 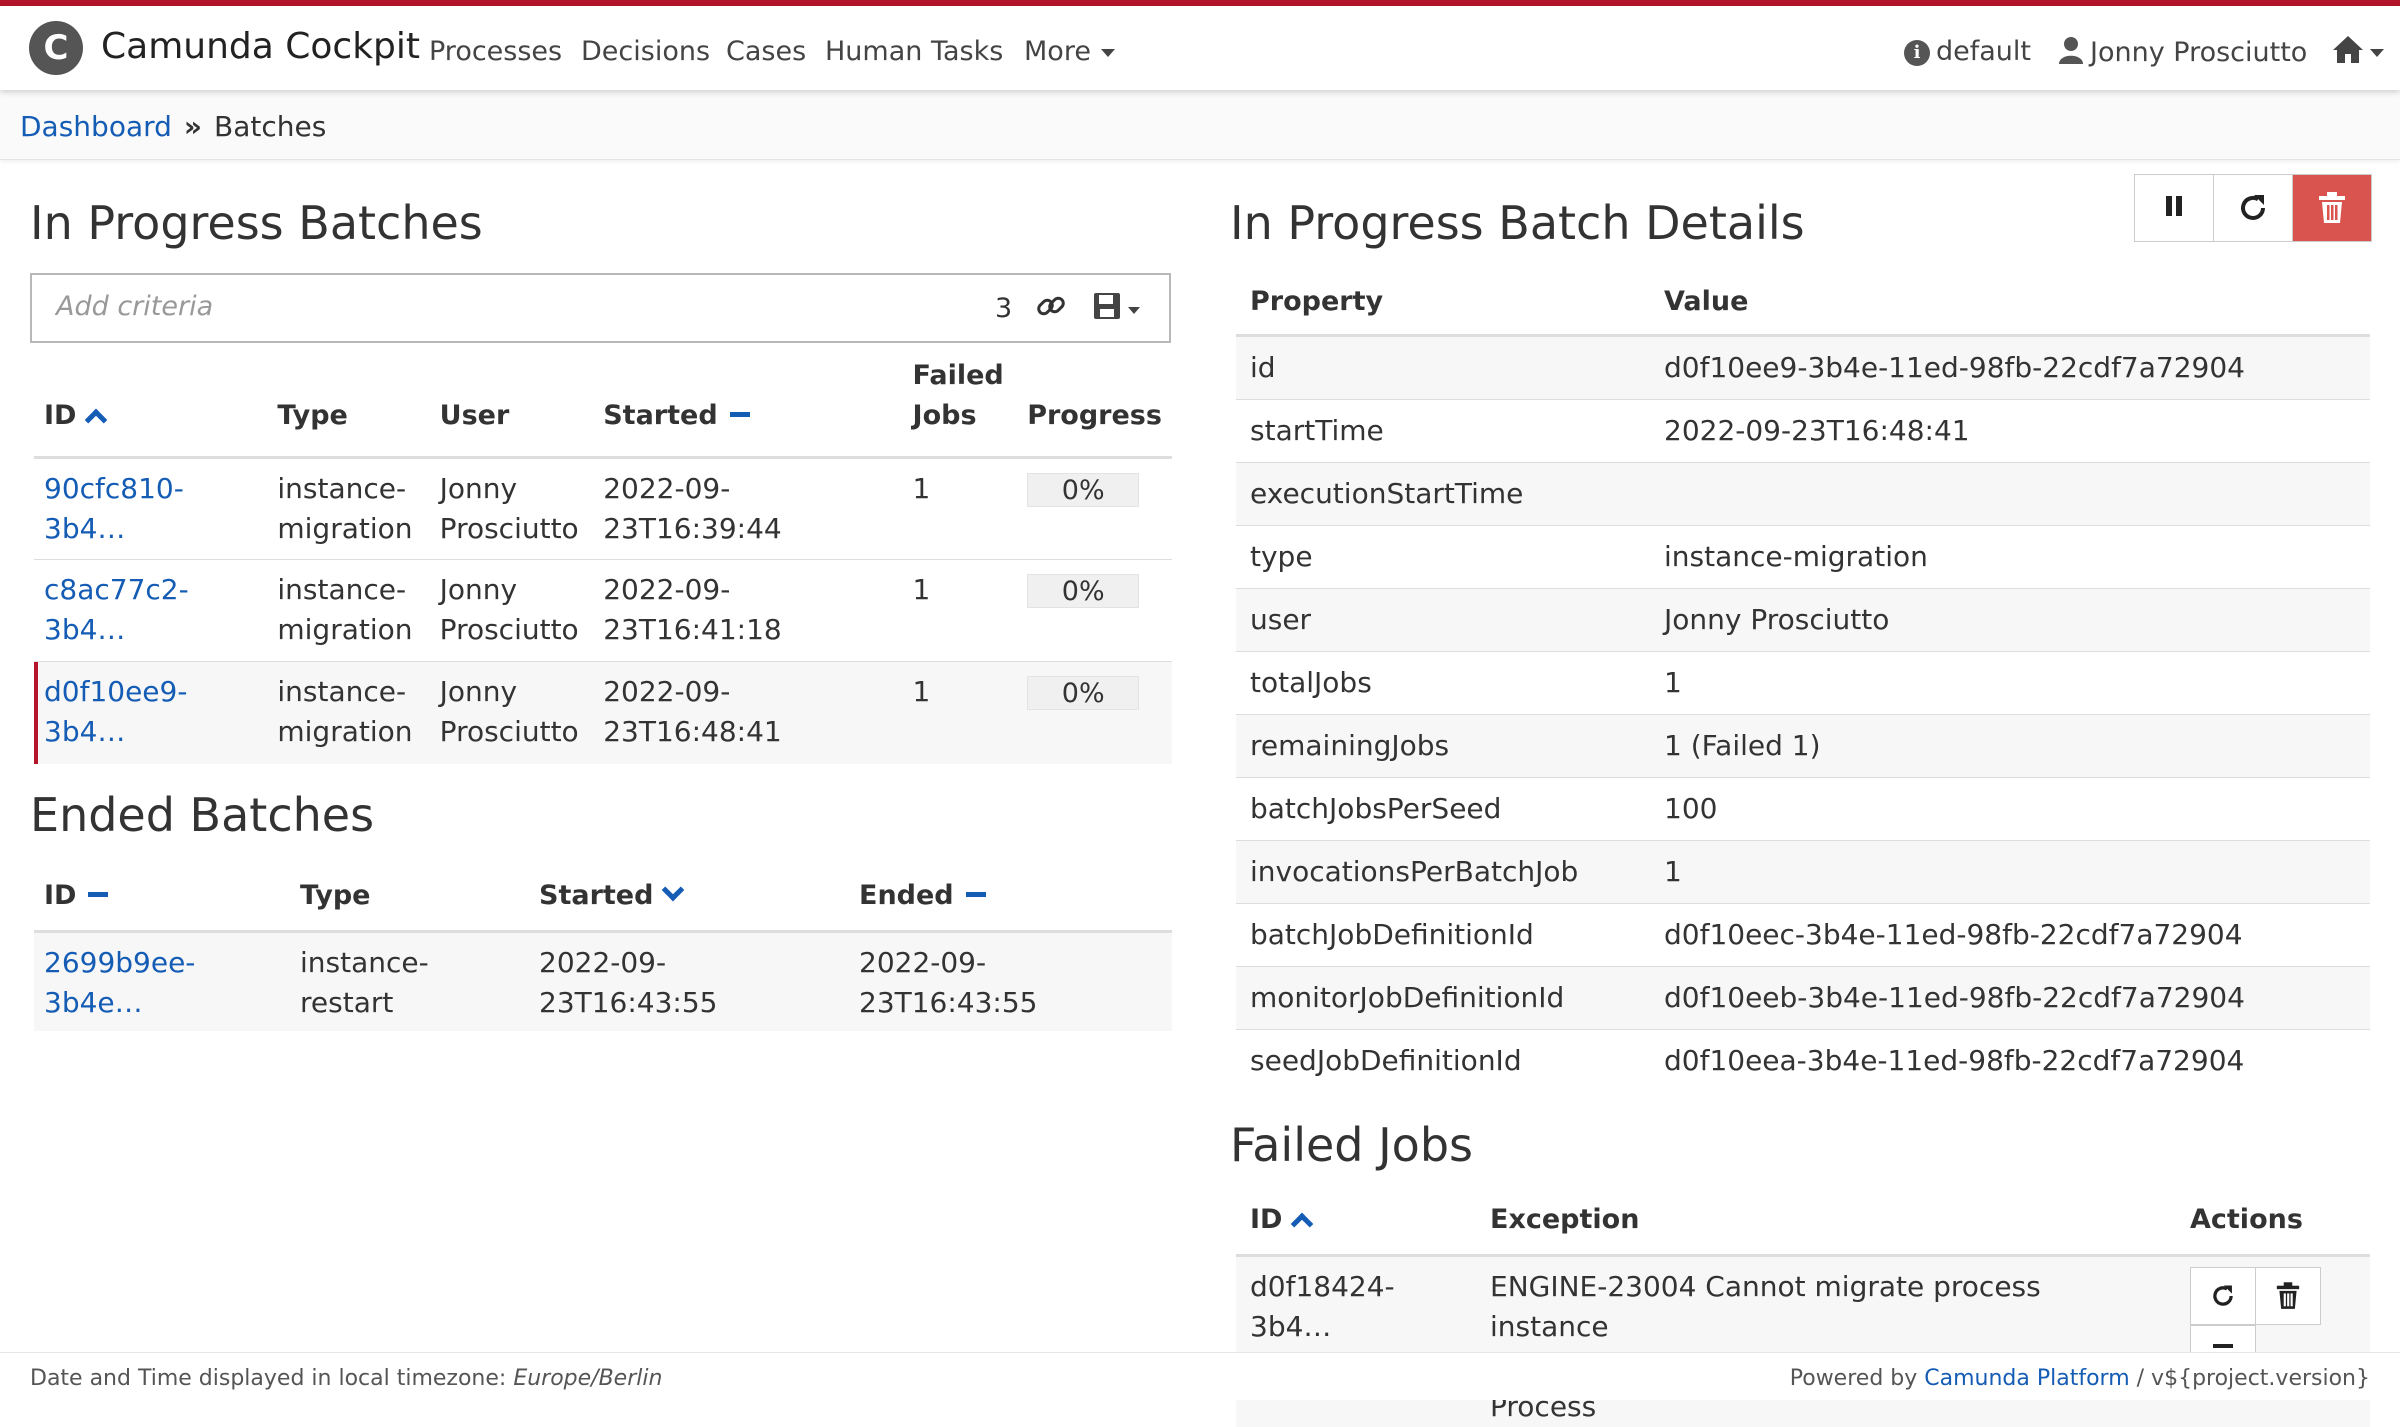 I want to click on batch-user: JonnyProsciutto, so click(x=512, y=713).